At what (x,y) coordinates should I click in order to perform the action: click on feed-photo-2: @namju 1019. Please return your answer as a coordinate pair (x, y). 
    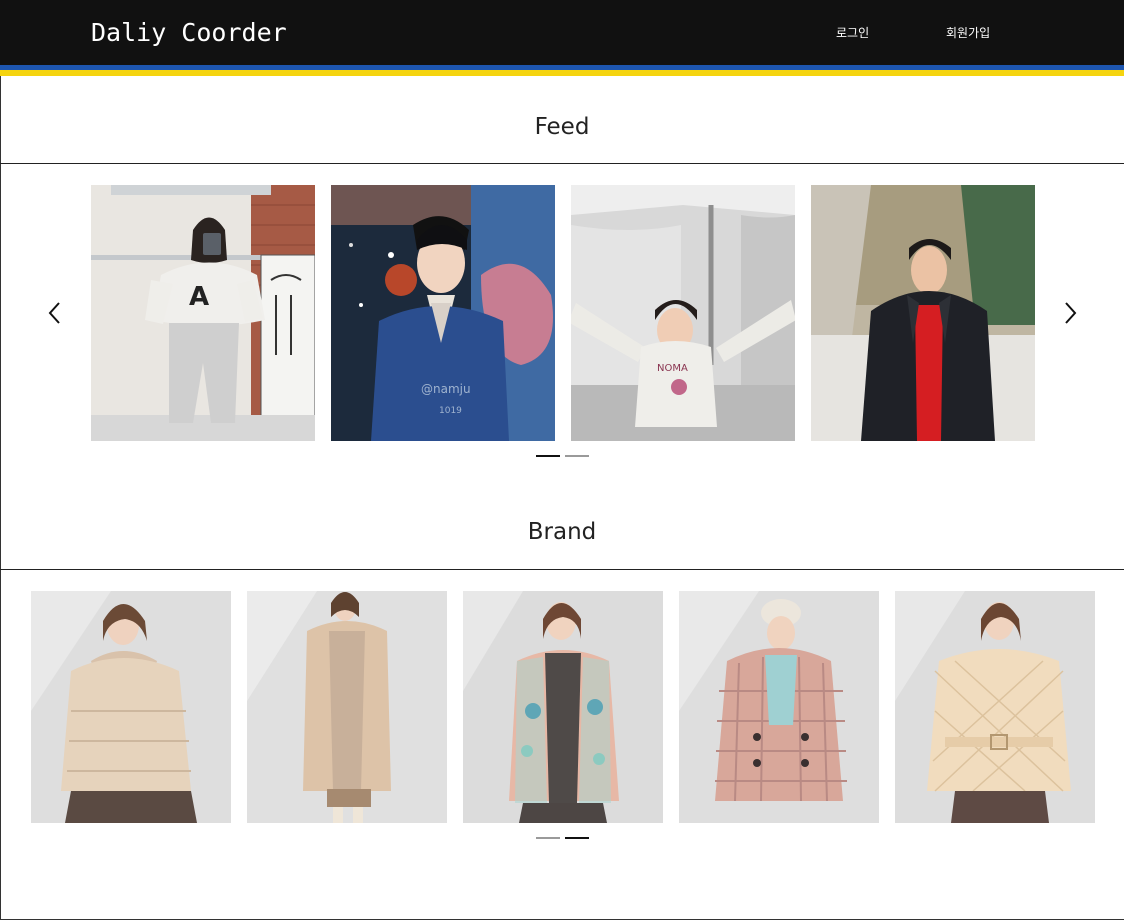
    Looking at the image, I should click on (443, 313).